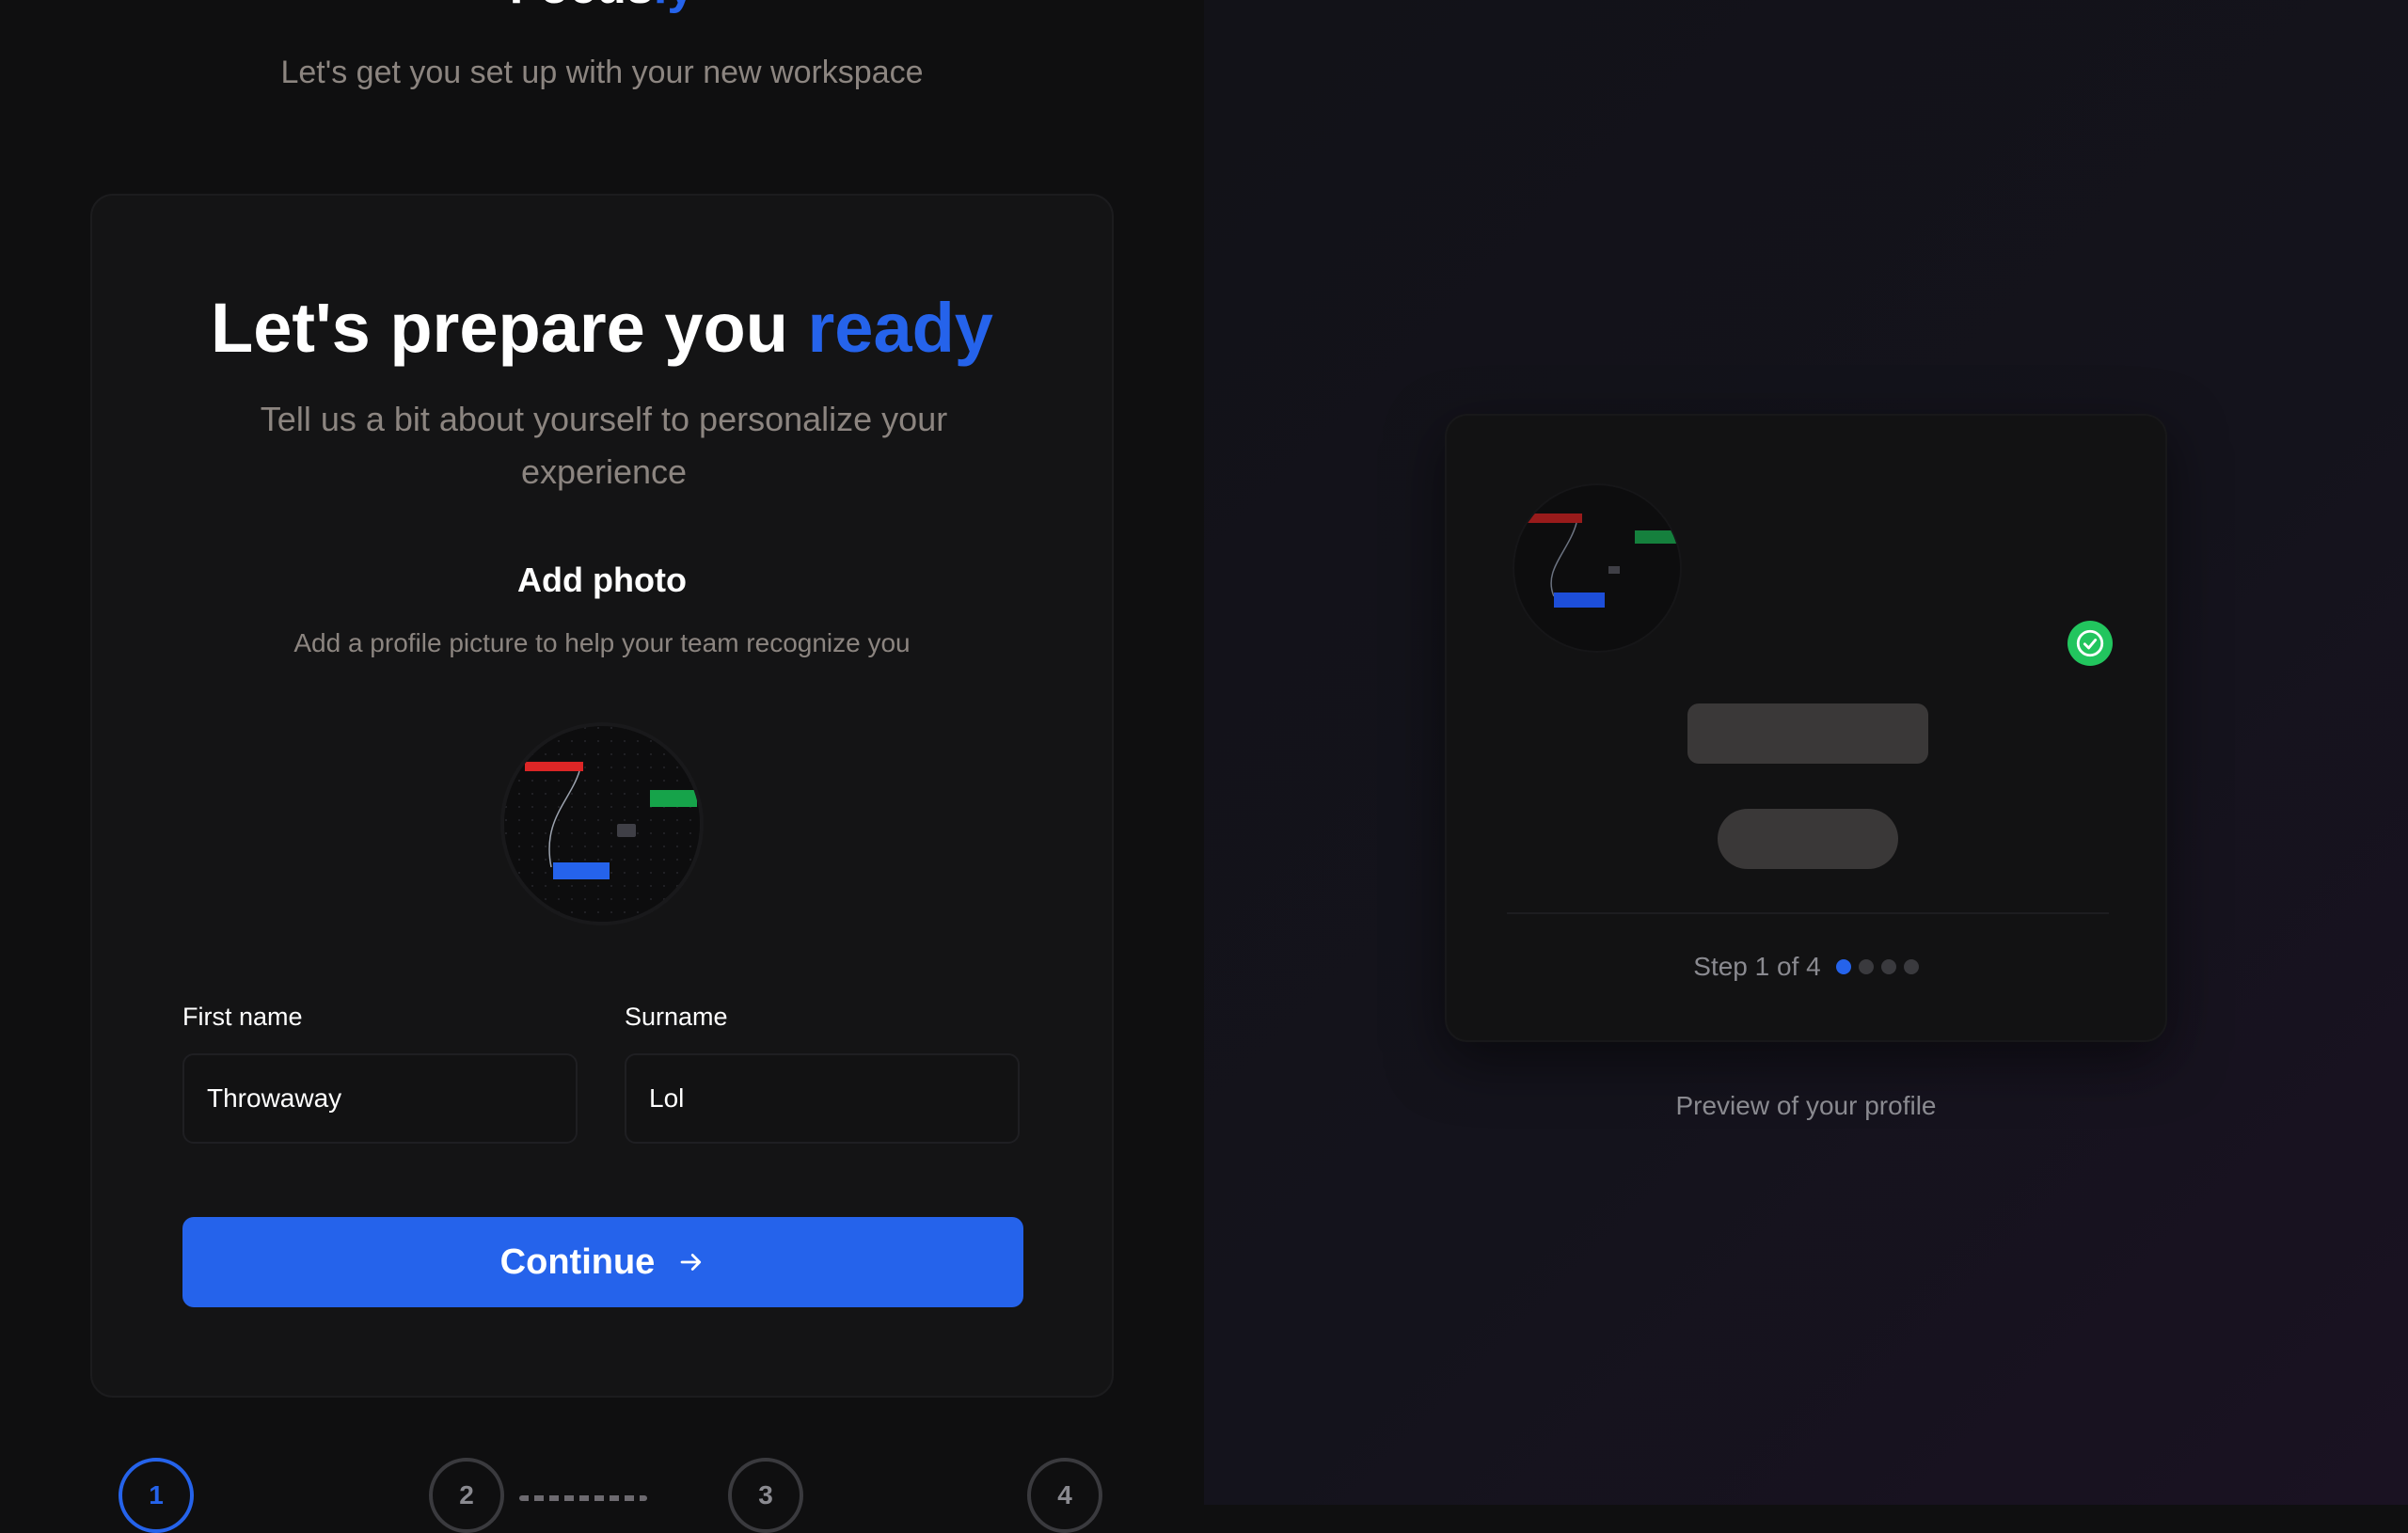 Image resolution: width=2408 pixels, height=1533 pixels. I want to click on role-placeholder, so click(1808, 839).